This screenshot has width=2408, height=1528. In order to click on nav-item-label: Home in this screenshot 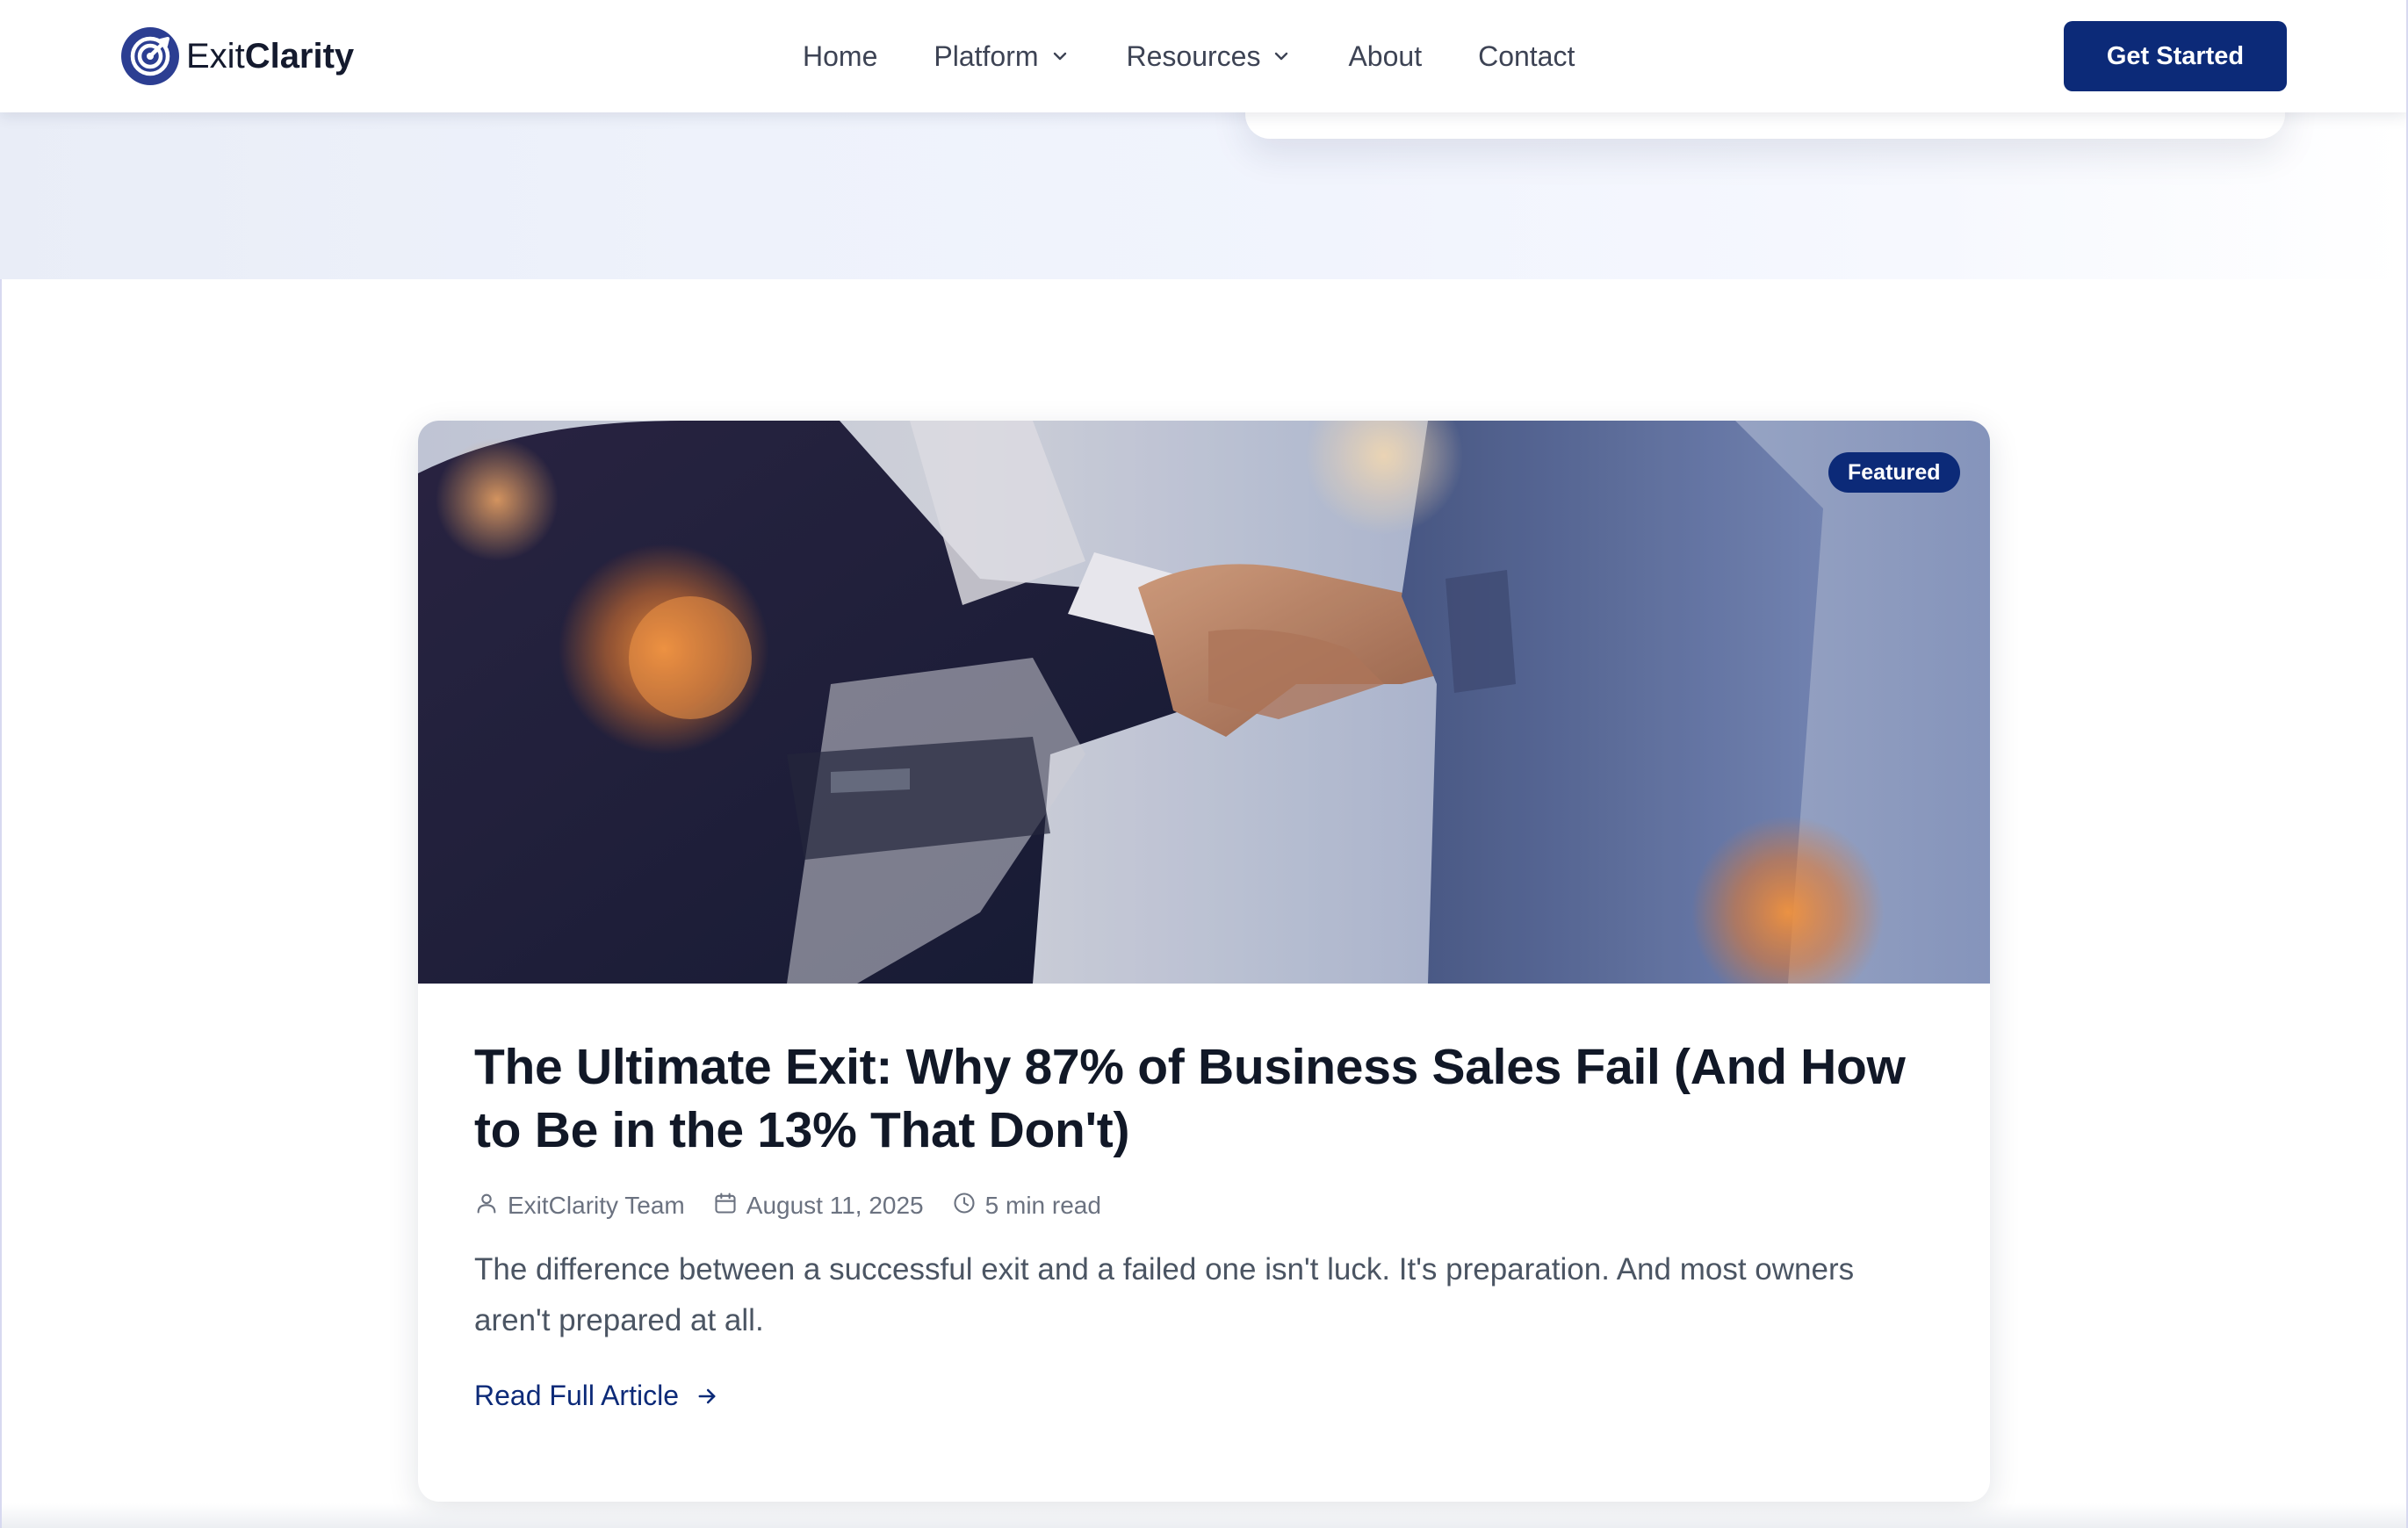, I will do `click(840, 56)`.